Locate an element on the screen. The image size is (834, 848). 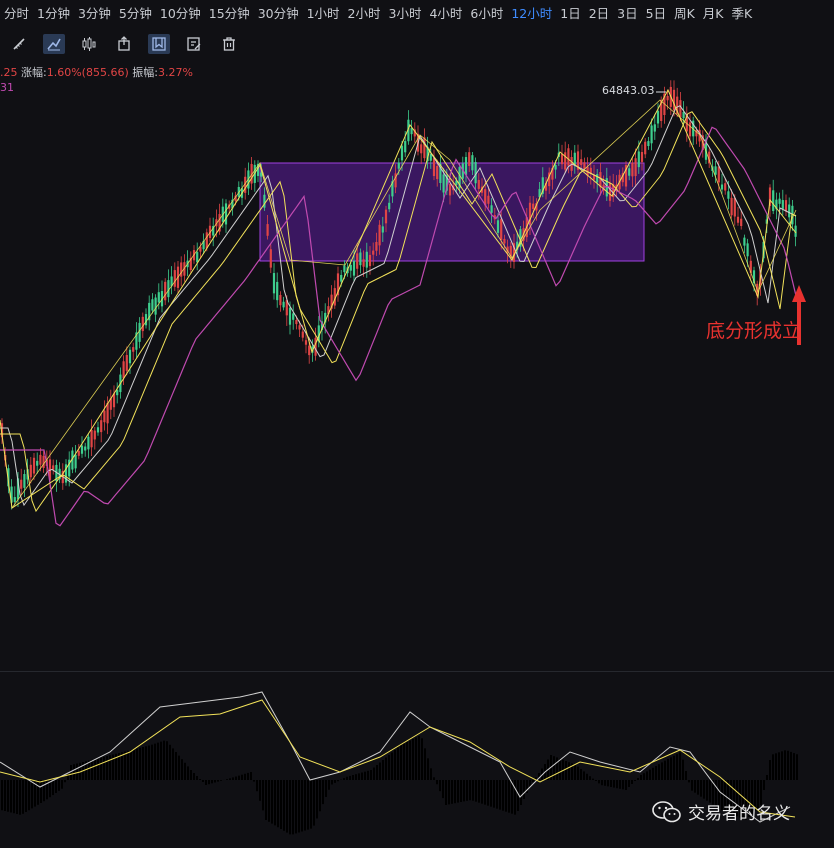
timeframe-11: 6小时 is located at coordinates (486, 14).